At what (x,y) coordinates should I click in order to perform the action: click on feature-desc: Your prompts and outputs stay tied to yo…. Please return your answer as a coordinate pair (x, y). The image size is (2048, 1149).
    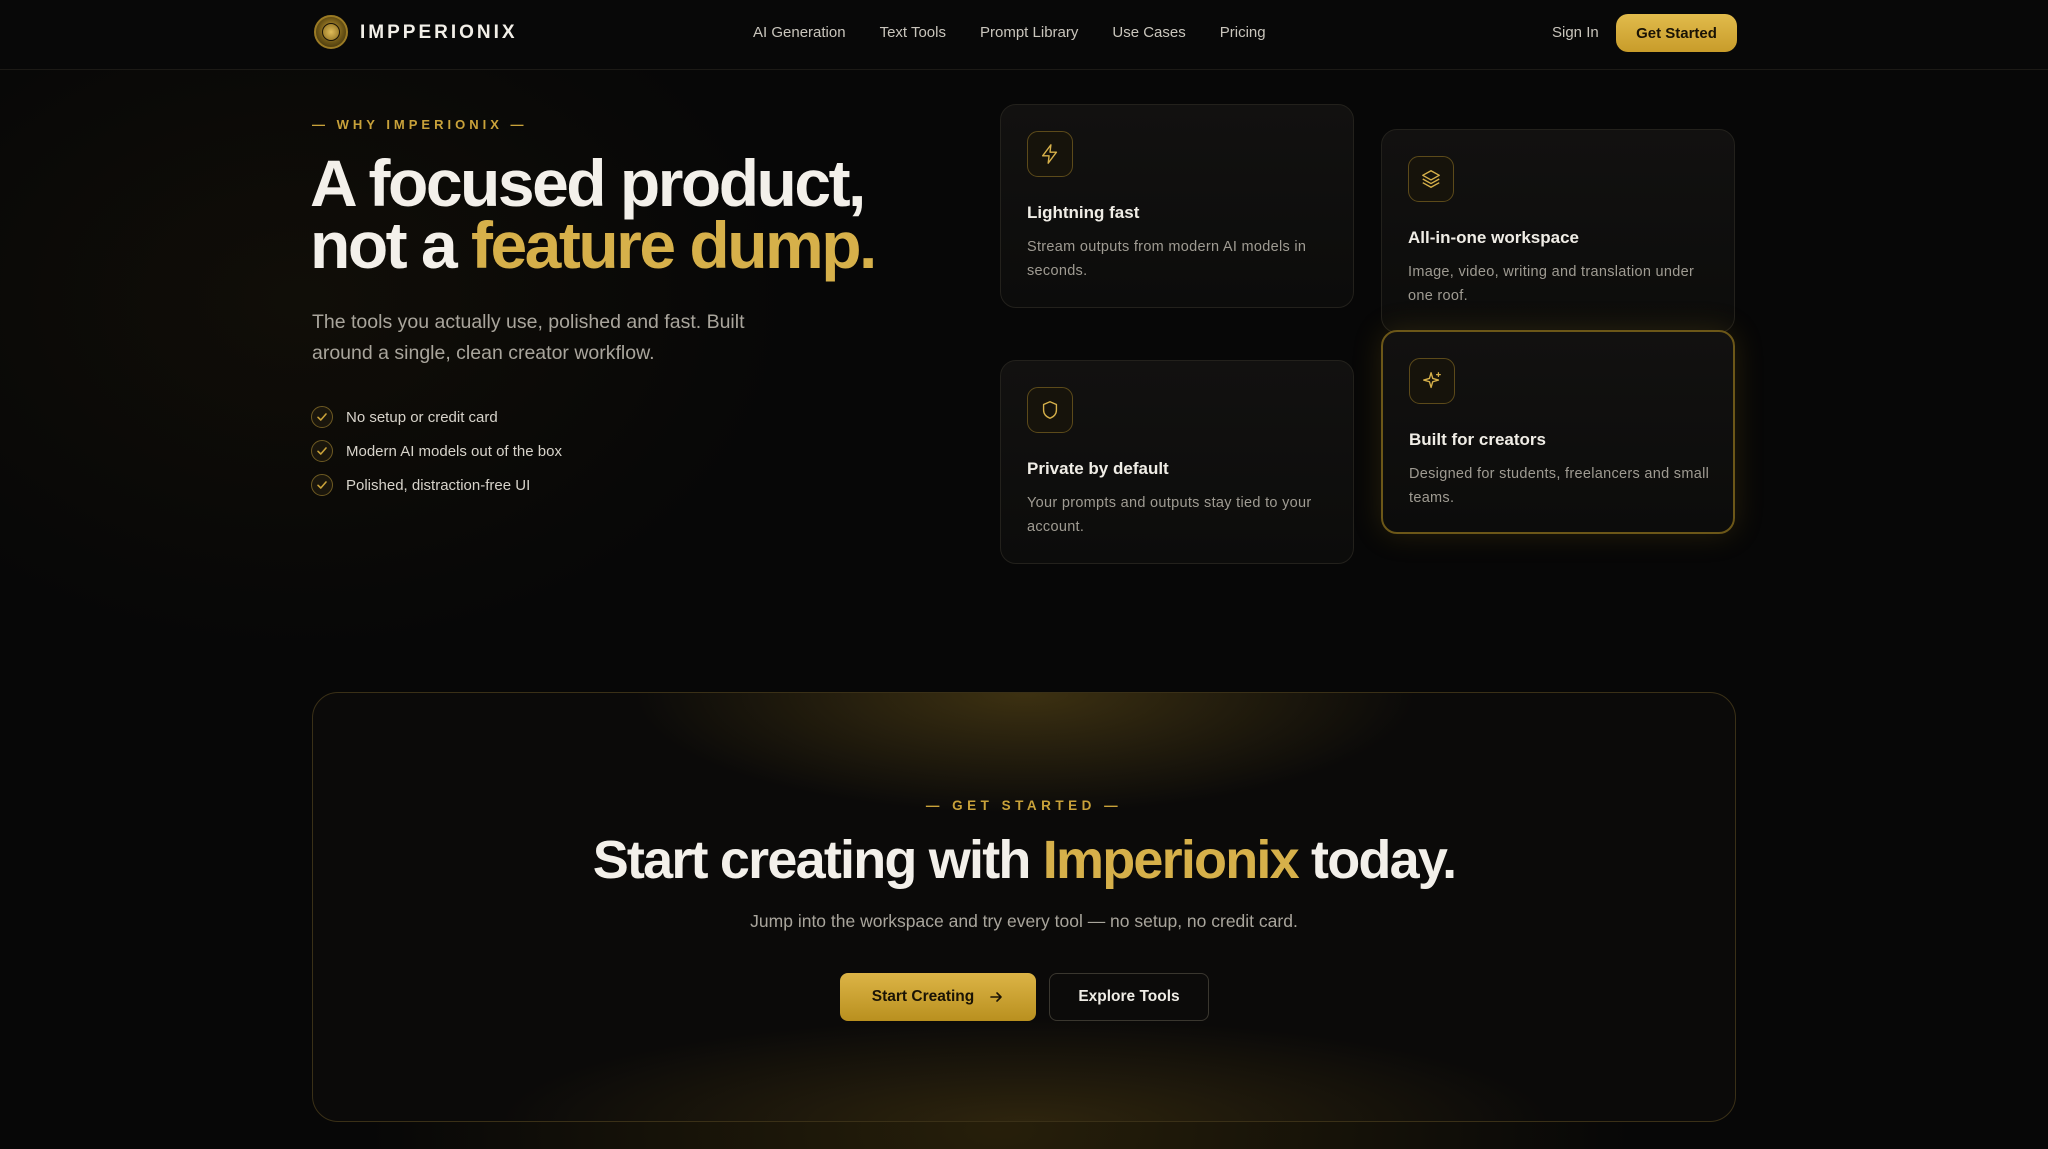
    Looking at the image, I should click on (1169, 515).